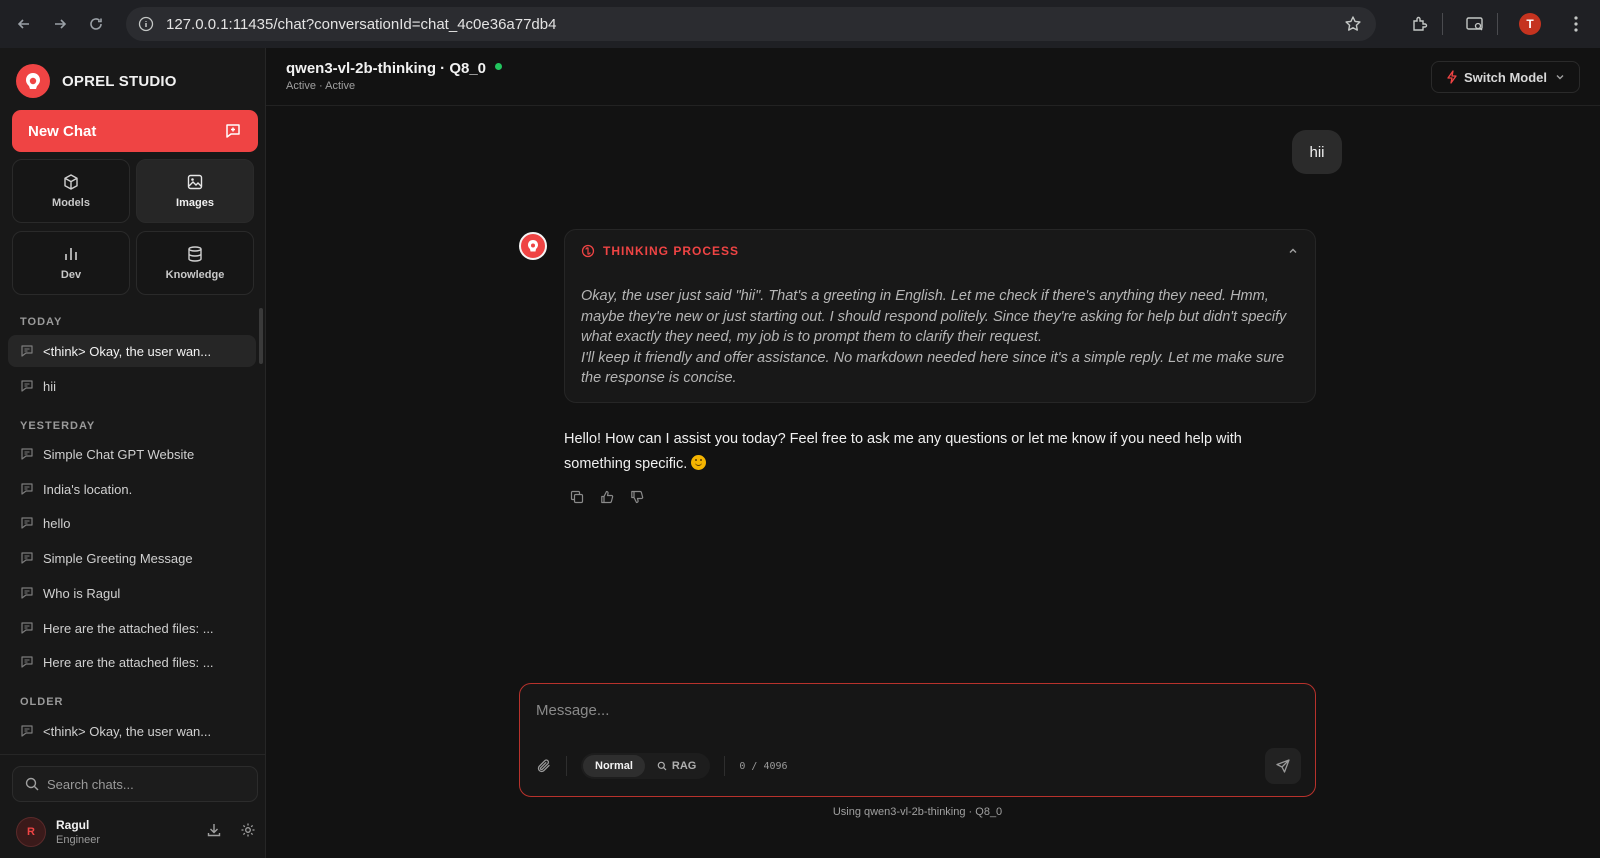 The image size is (1600, 858). I want to click on brand-logo-icon, so click(33, 81).